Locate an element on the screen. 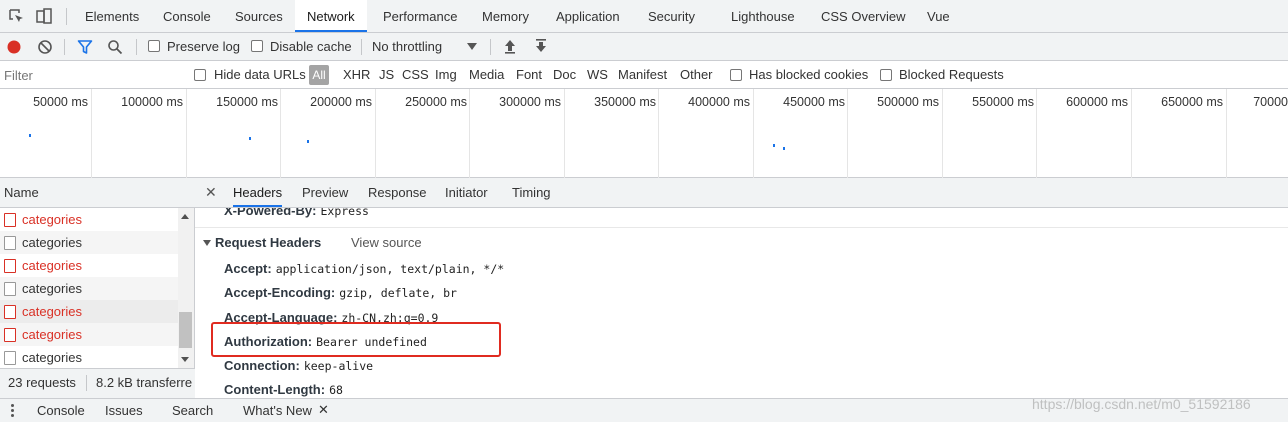  scroll-down-arrow-icon is located at coordinates (185, 359).